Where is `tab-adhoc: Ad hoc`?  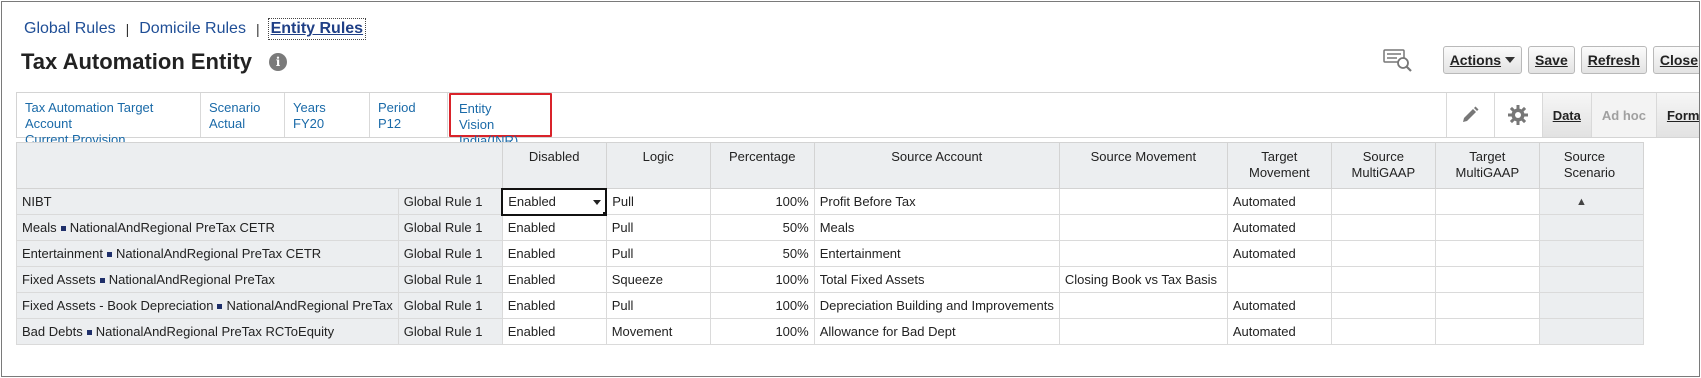 tab-adhoc: Ad hoc is located at coordinates (1623, 115).